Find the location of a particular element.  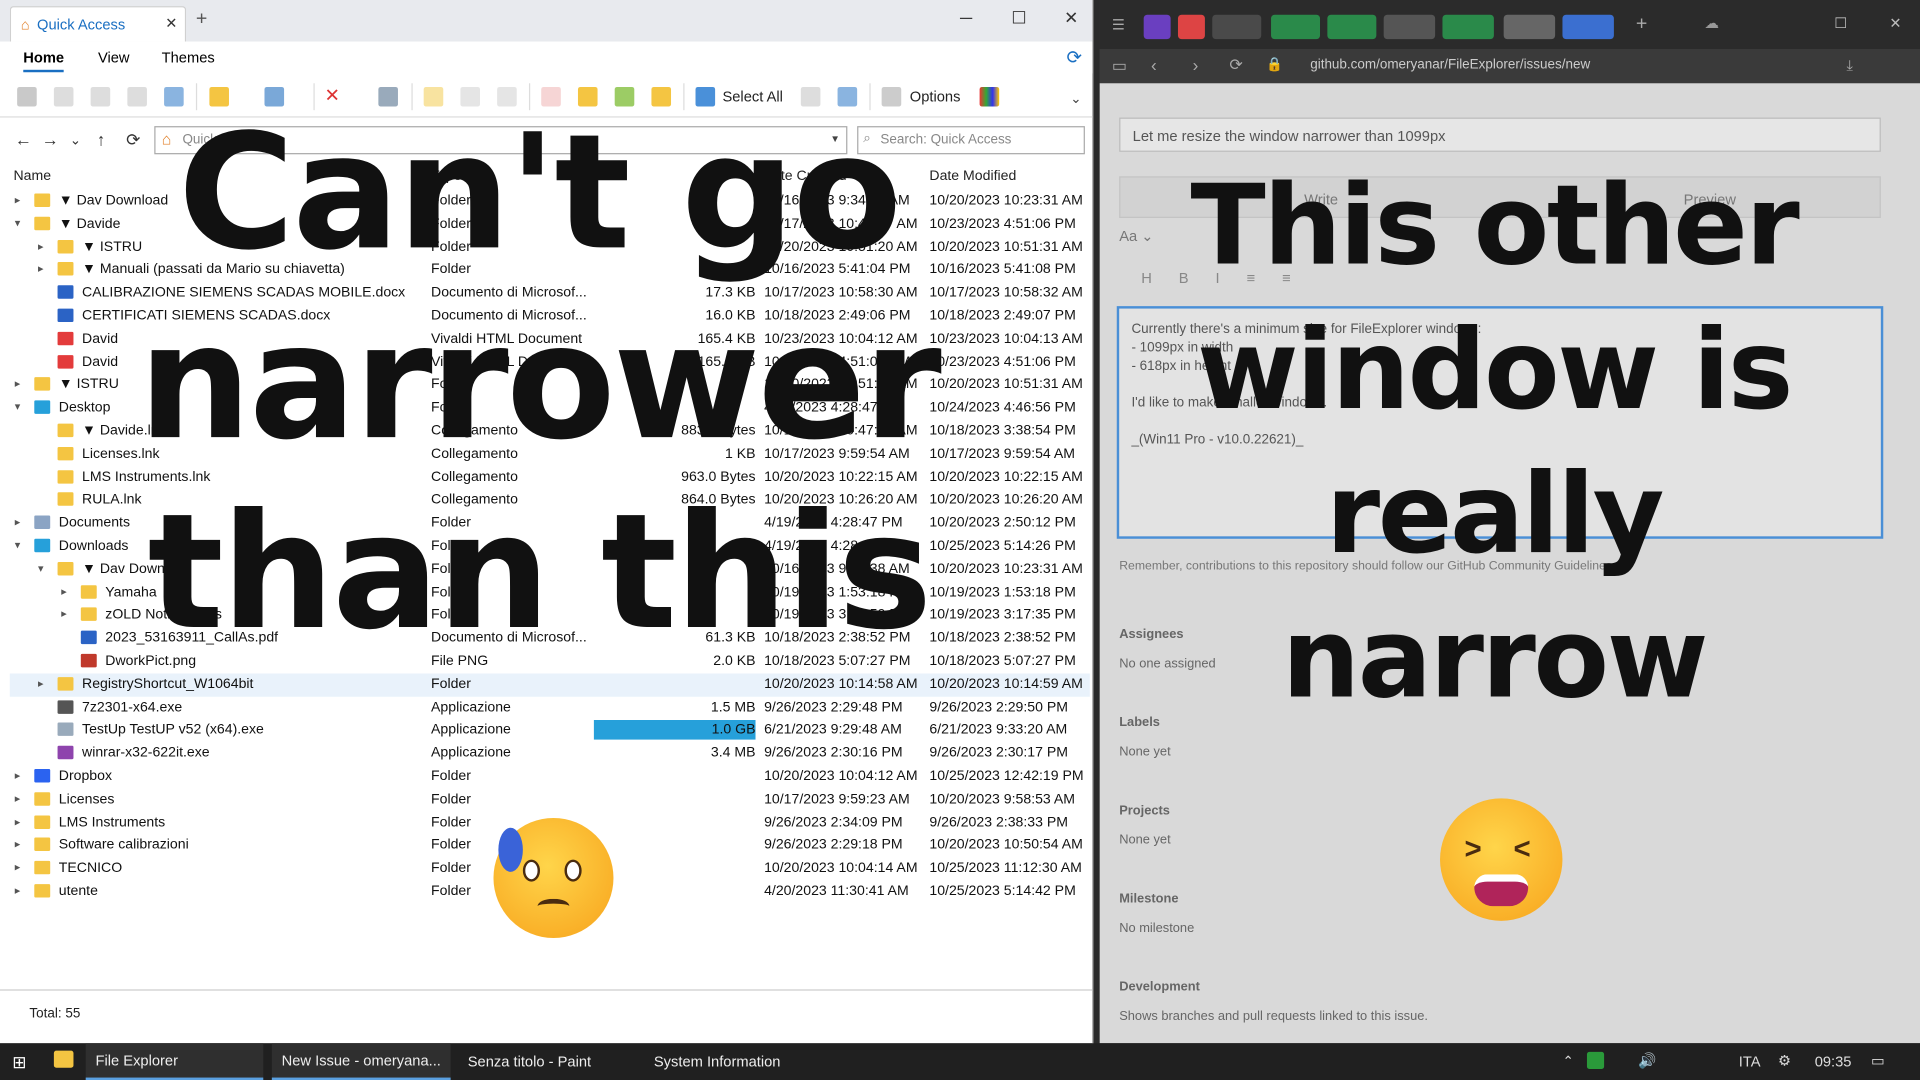

file-explorer-pin-icon is located at coordinates (63, 1059).